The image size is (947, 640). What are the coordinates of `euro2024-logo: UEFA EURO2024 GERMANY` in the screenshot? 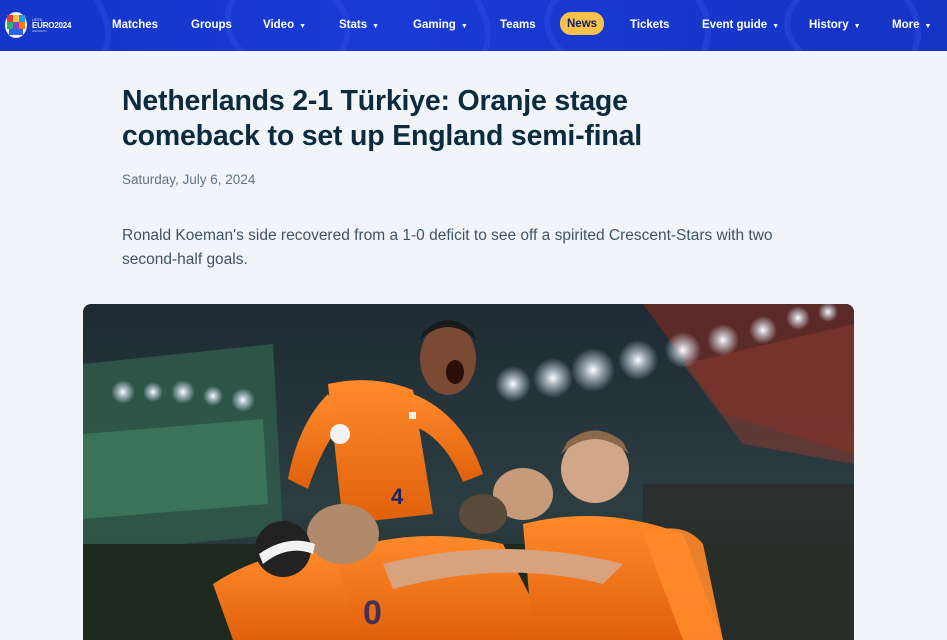 It's located at (39, 25).